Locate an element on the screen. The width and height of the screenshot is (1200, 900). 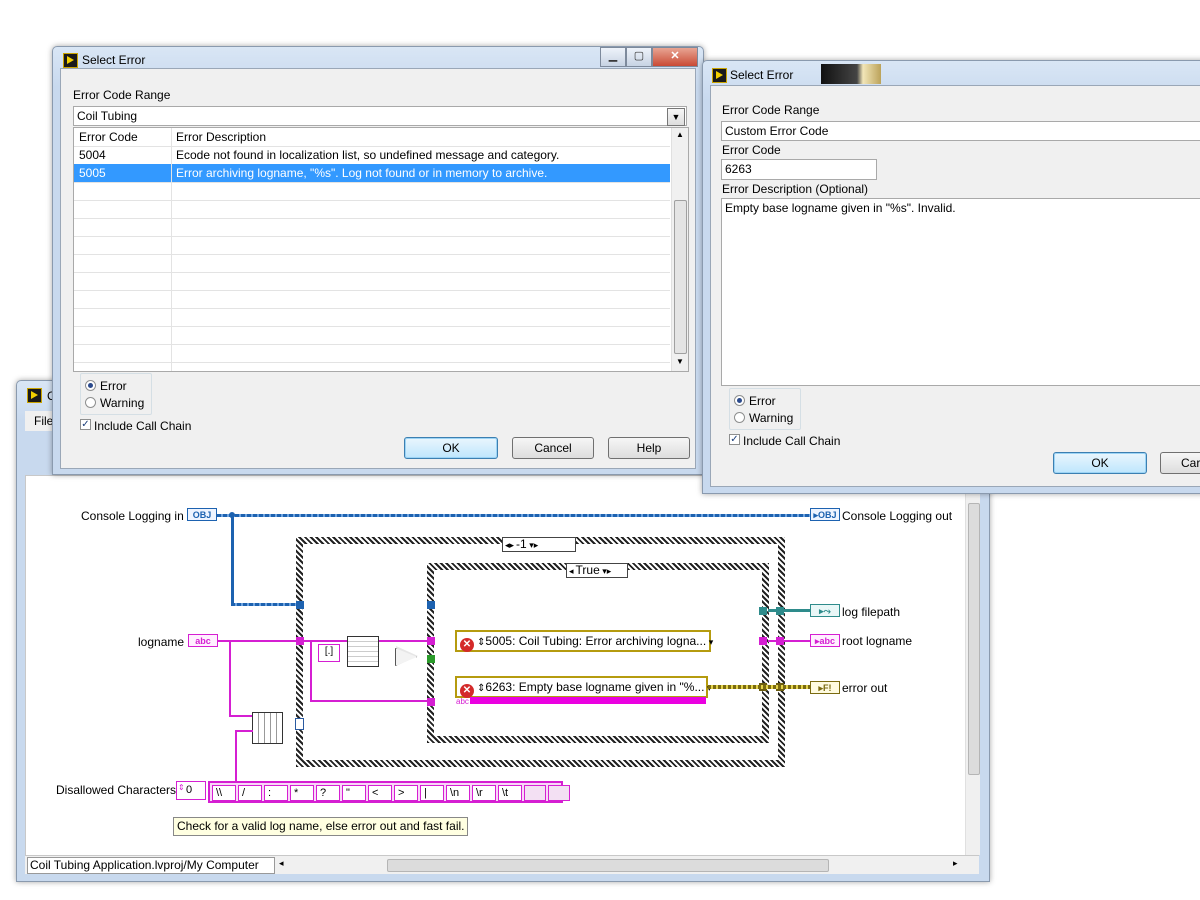
d2-range-field: Custom Error Code is located at coordinates (960, 131).